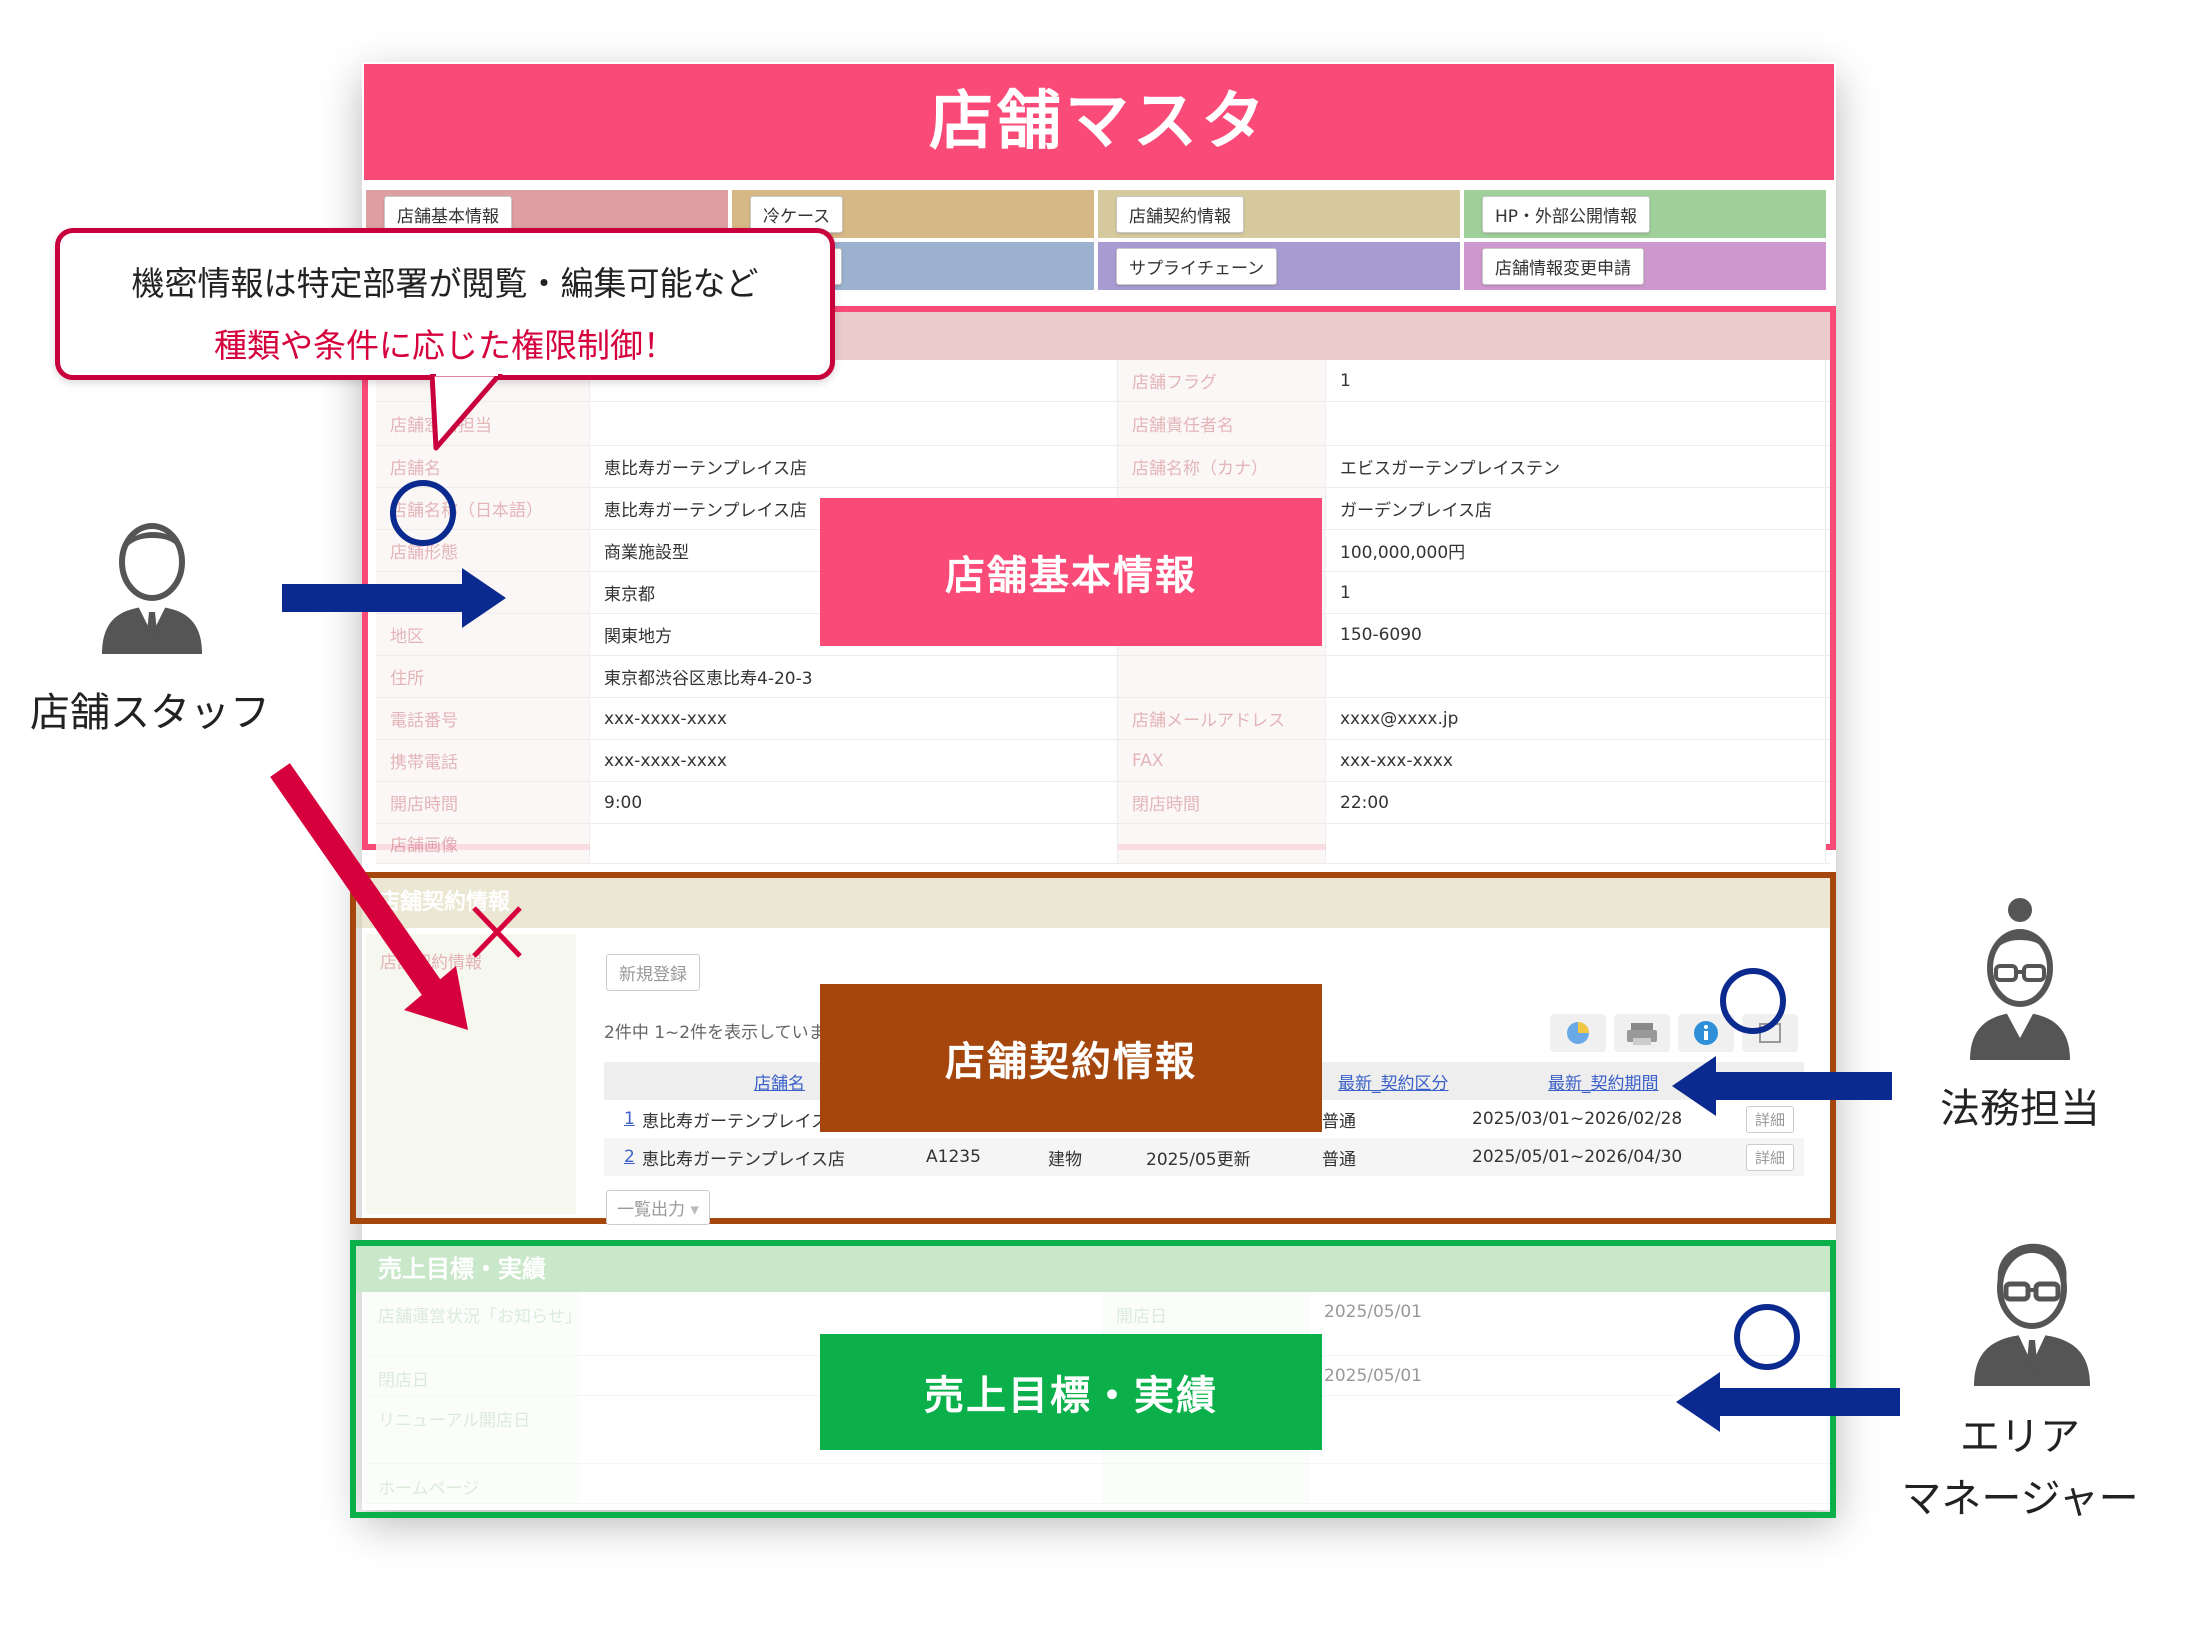  Describe the element at coordinates (1788, 1402) in the screenshot. I see `arrow-area-manager-to-sales-icon` at that location.